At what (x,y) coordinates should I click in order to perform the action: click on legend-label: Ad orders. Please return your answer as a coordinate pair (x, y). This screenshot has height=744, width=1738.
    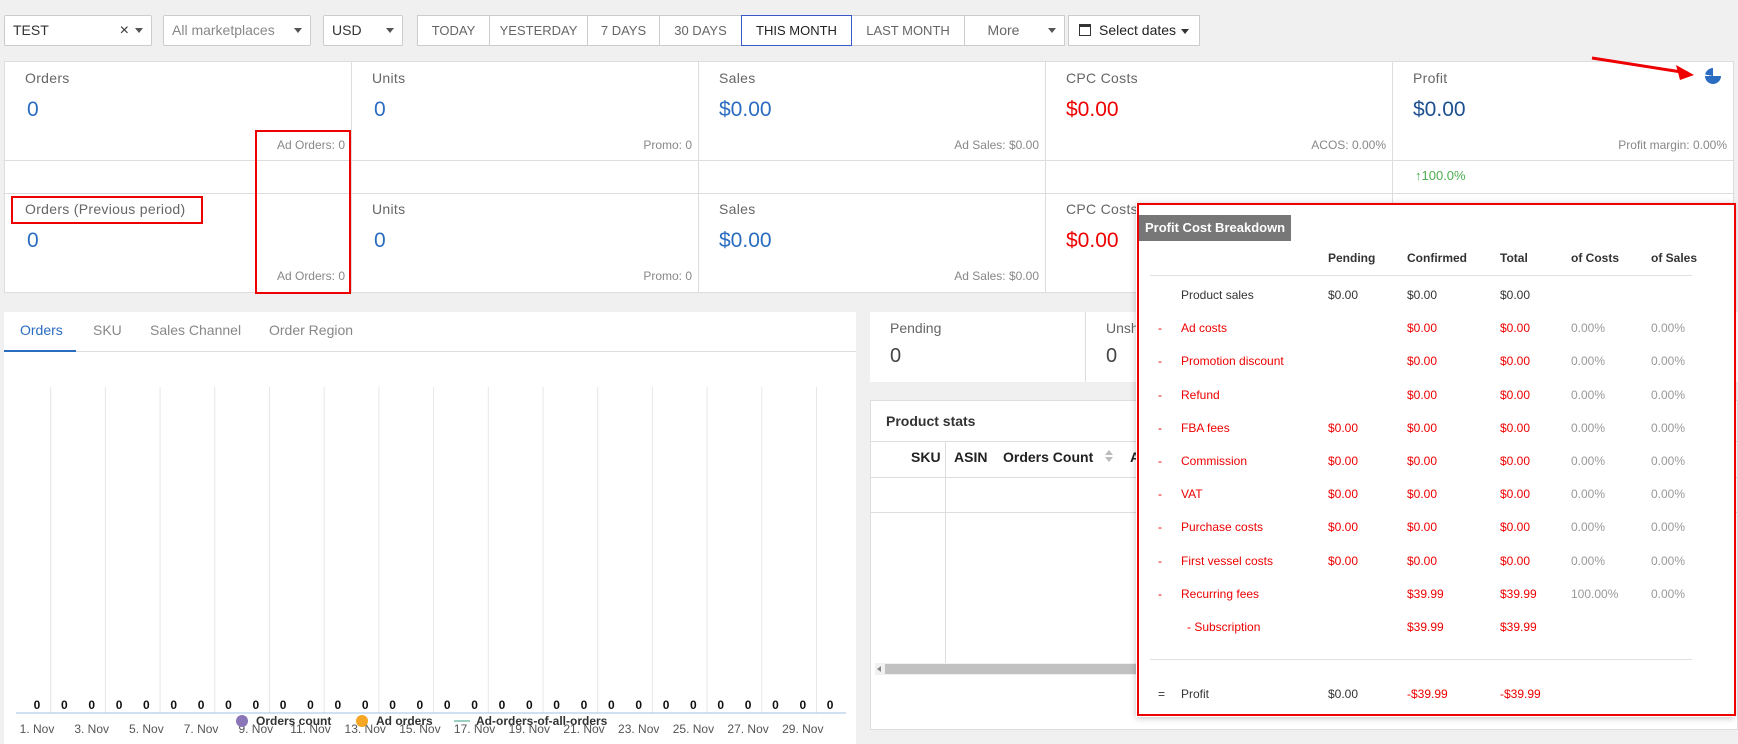
    Looking at the image, I should click on (404, 721).